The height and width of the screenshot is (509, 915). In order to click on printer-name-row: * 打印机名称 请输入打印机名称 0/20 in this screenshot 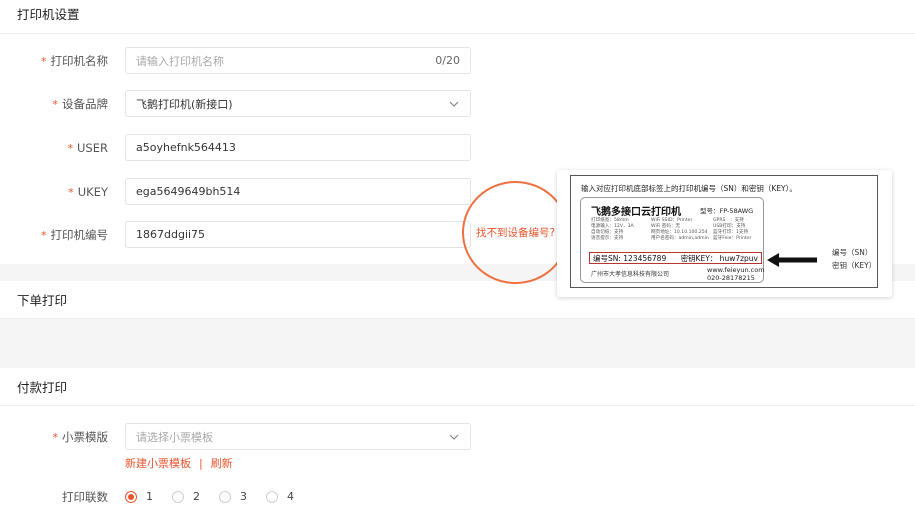, I will do `click(457, 61)`.